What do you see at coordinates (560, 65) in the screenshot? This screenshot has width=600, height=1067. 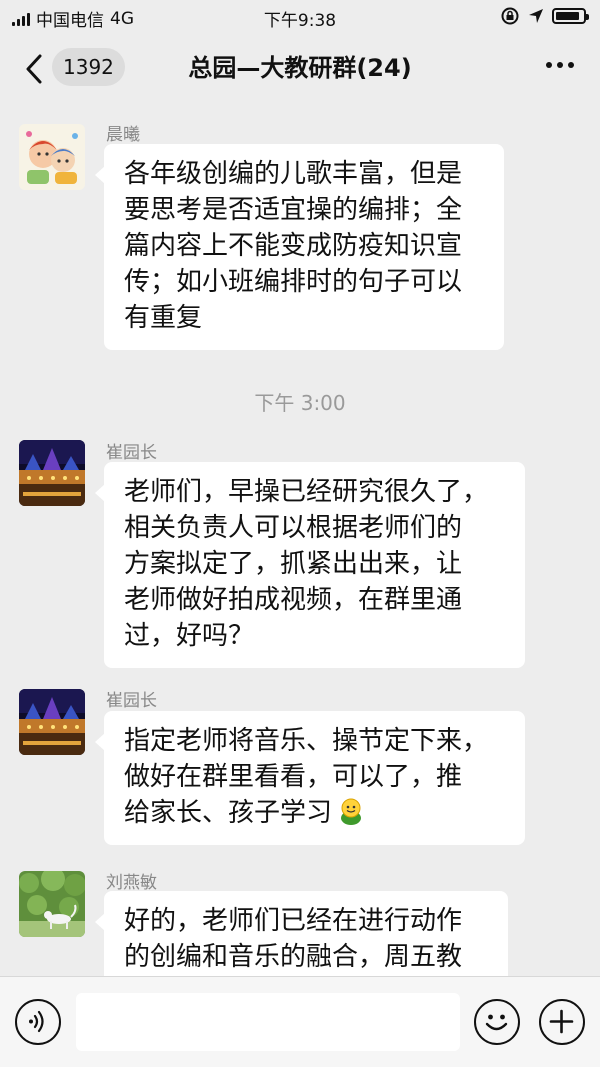 I see `more-dots-icon` at bounding box center [560, 65].